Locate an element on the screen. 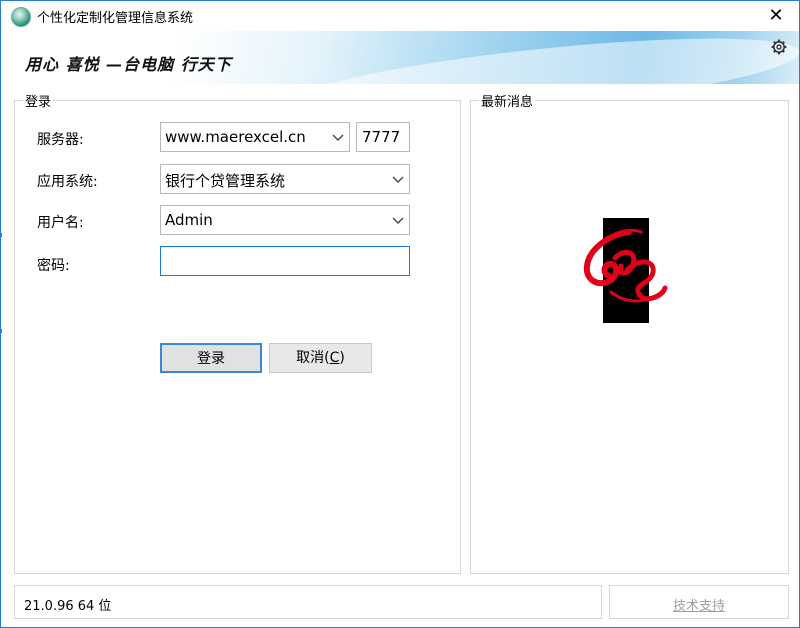 Image resolution: width=800 pixels, height=628 pixels. password-label: 密码: is located at coordinates (53, 266).